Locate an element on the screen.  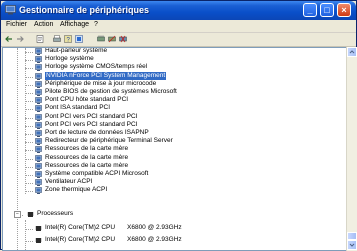
system-device-label: NVIDIA nForce PCI System Management is located at coordinates (106, 76).